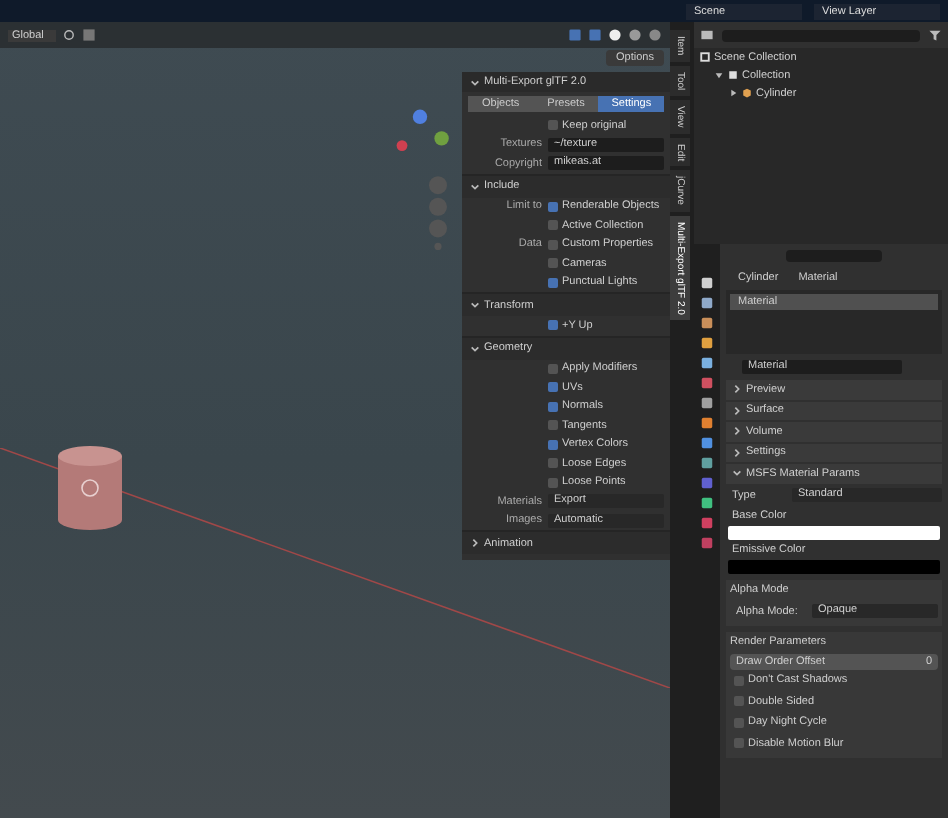  Describe the element at coordinates (615, 35) in the screenshot. I see `solid-shading-icon` at that location.